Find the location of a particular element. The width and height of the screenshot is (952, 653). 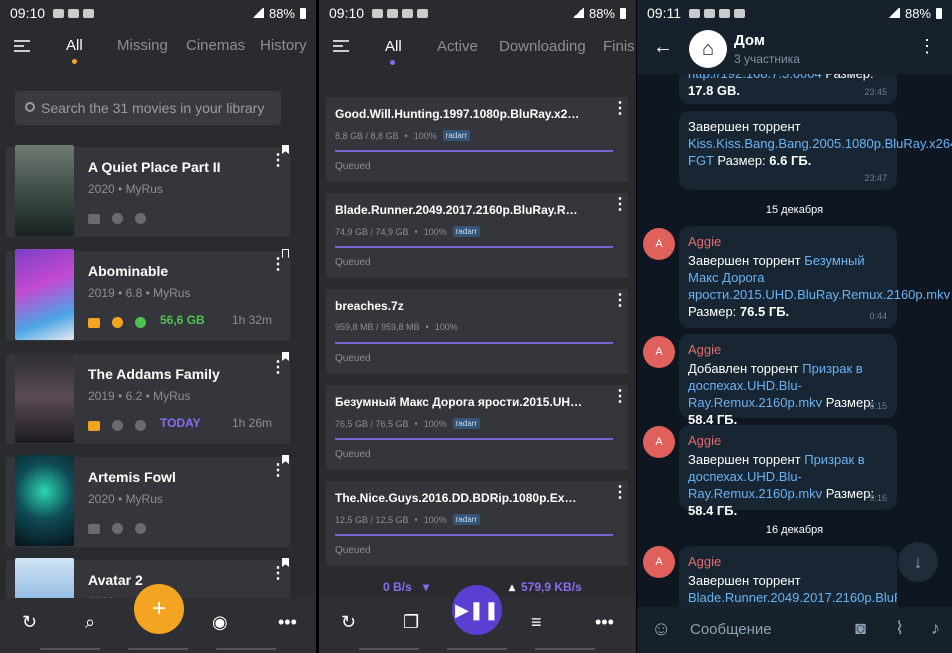

release-status: TODAY is located at coordinates (180, 423).